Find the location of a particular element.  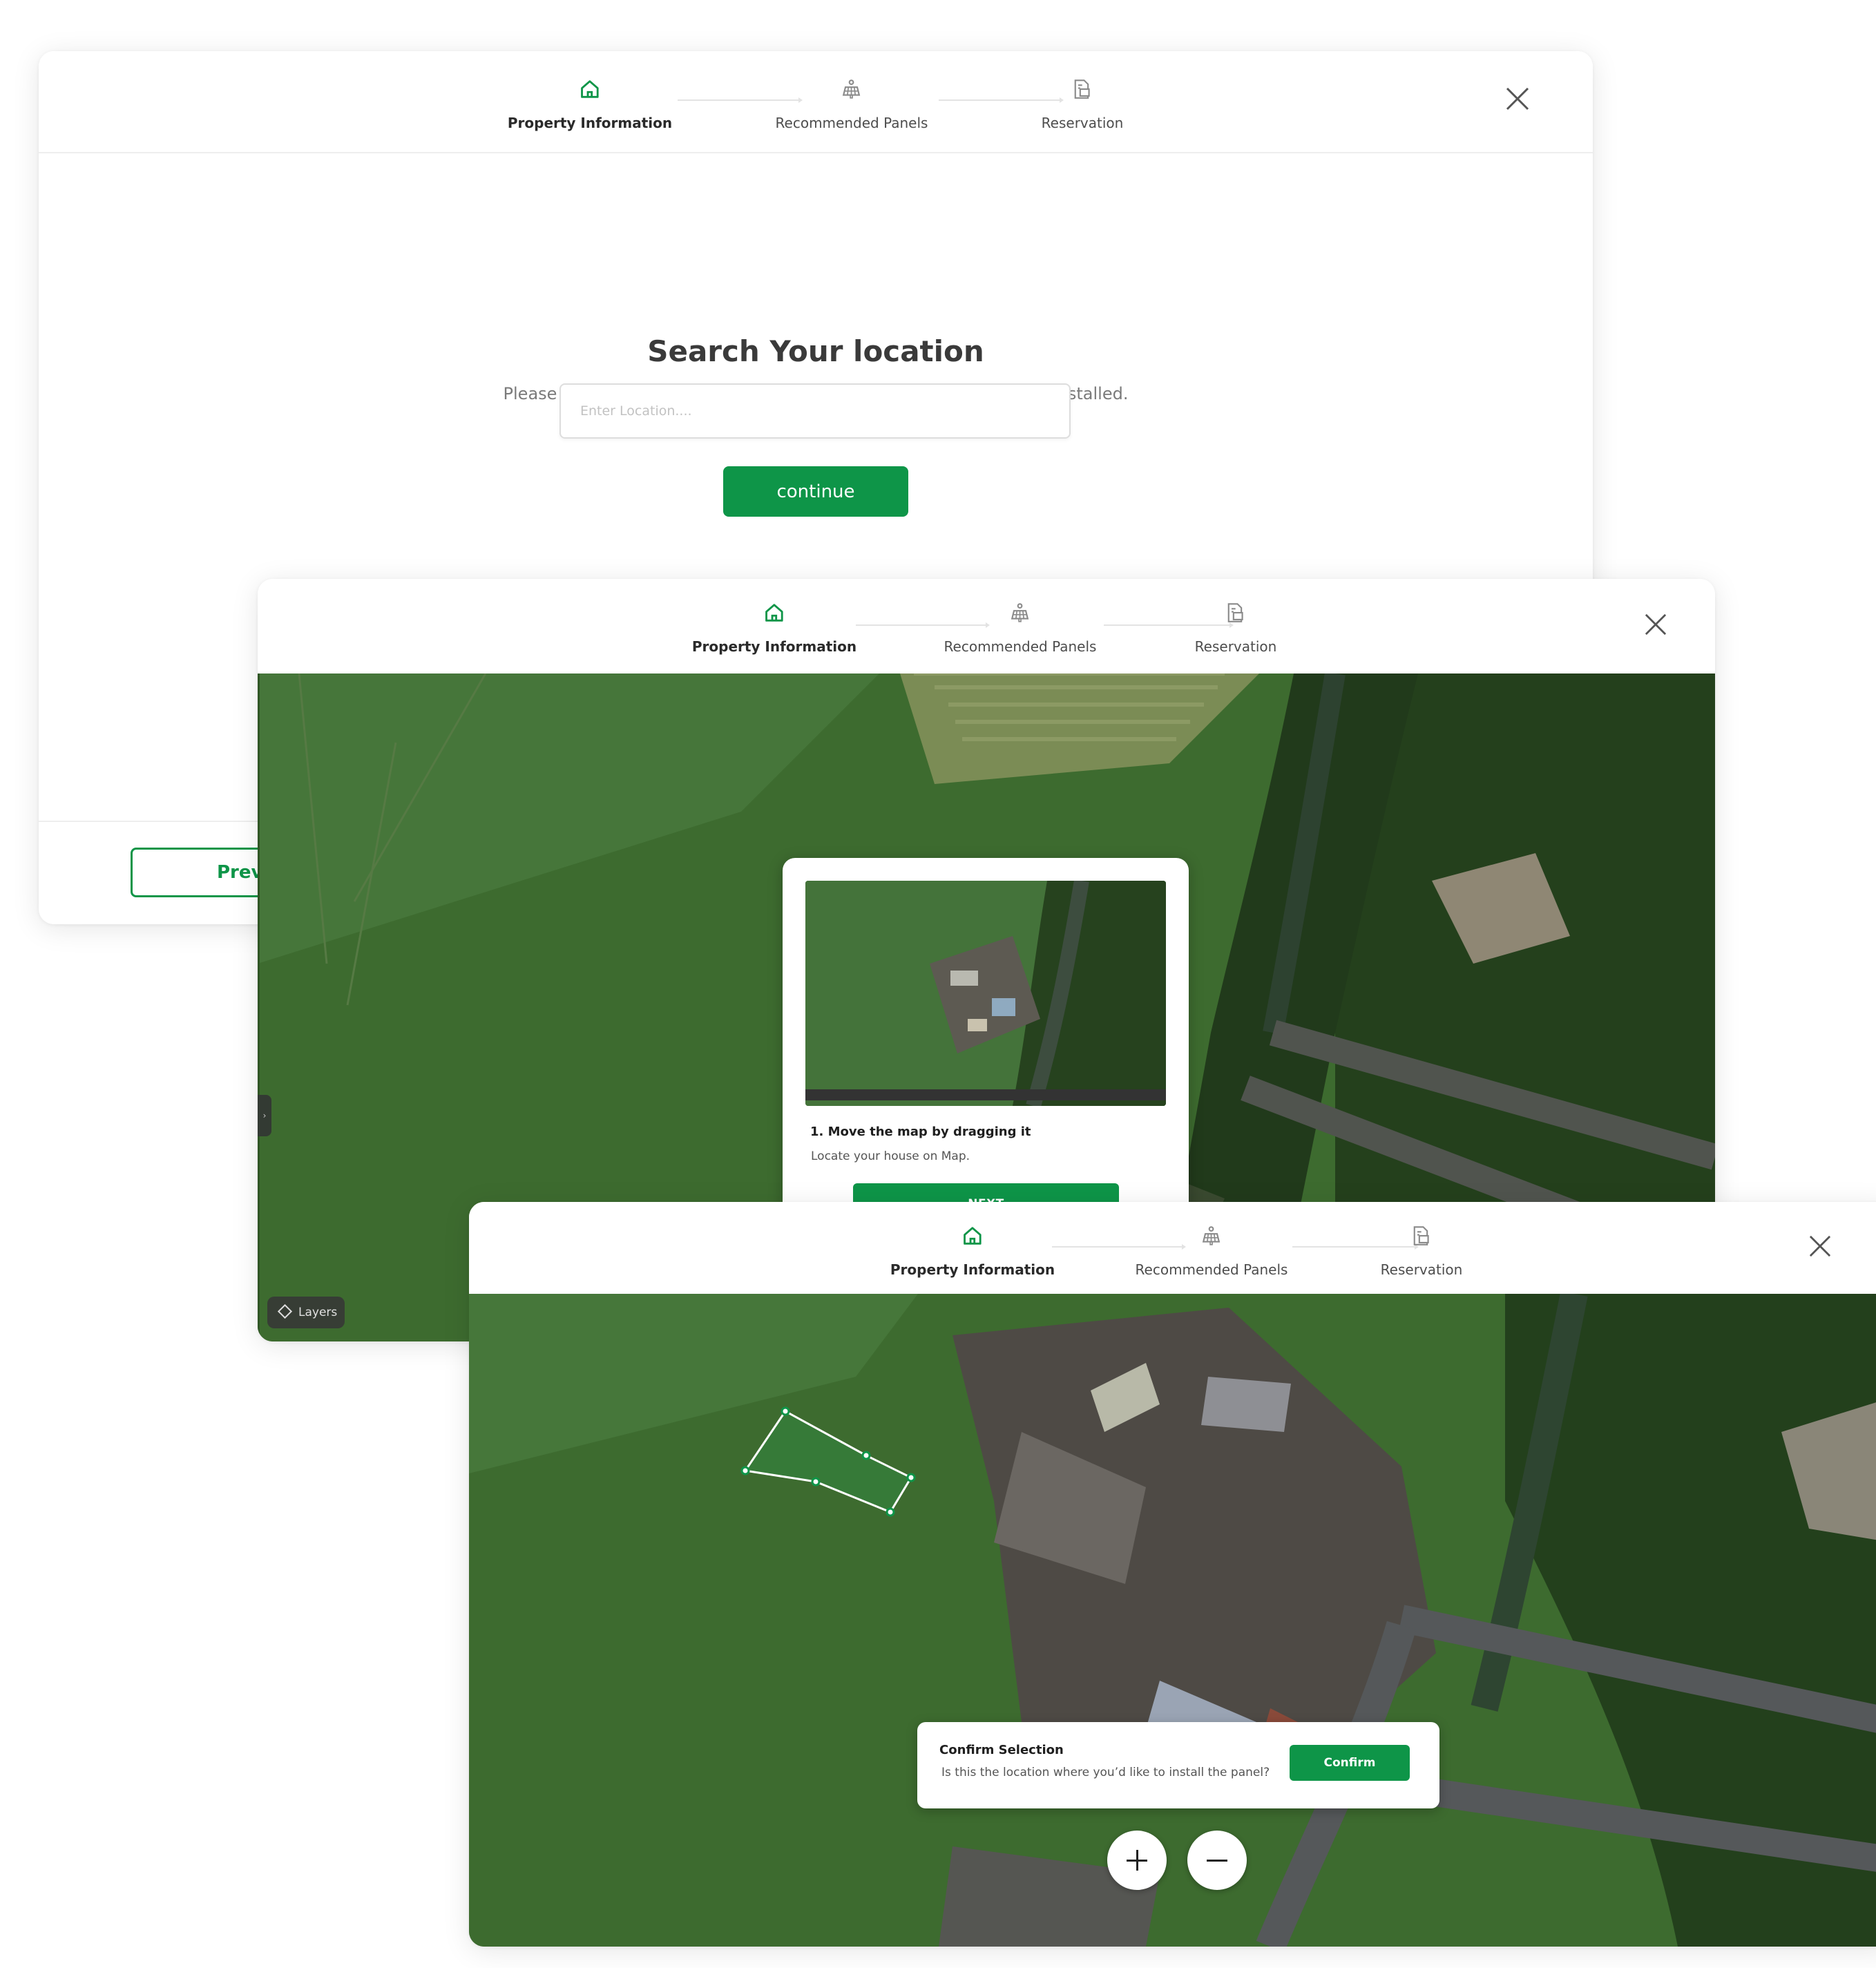

minus-icon is located at coordinates (1217, 1860).